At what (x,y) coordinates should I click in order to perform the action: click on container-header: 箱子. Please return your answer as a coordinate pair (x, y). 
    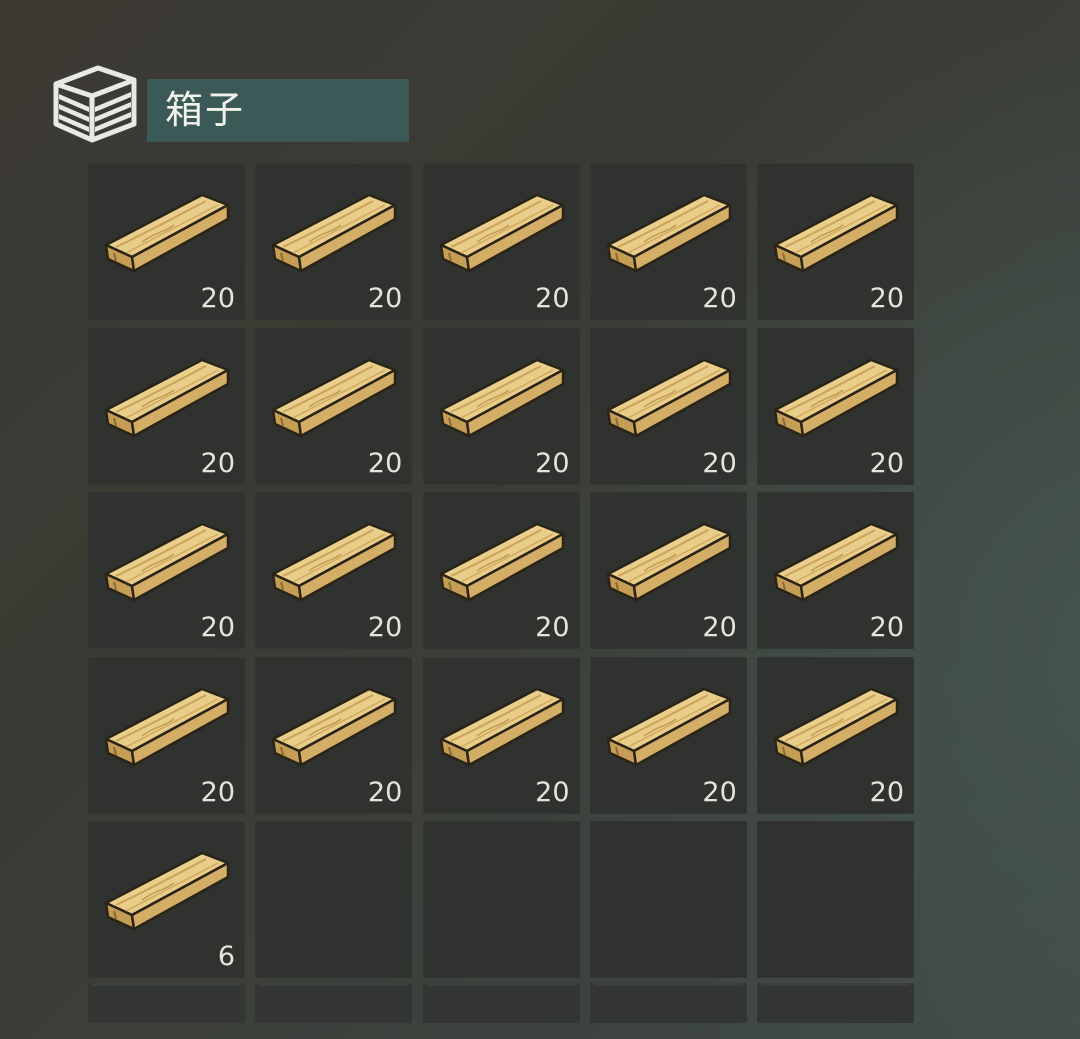
    Looking at the image, I should click on (228, 103).